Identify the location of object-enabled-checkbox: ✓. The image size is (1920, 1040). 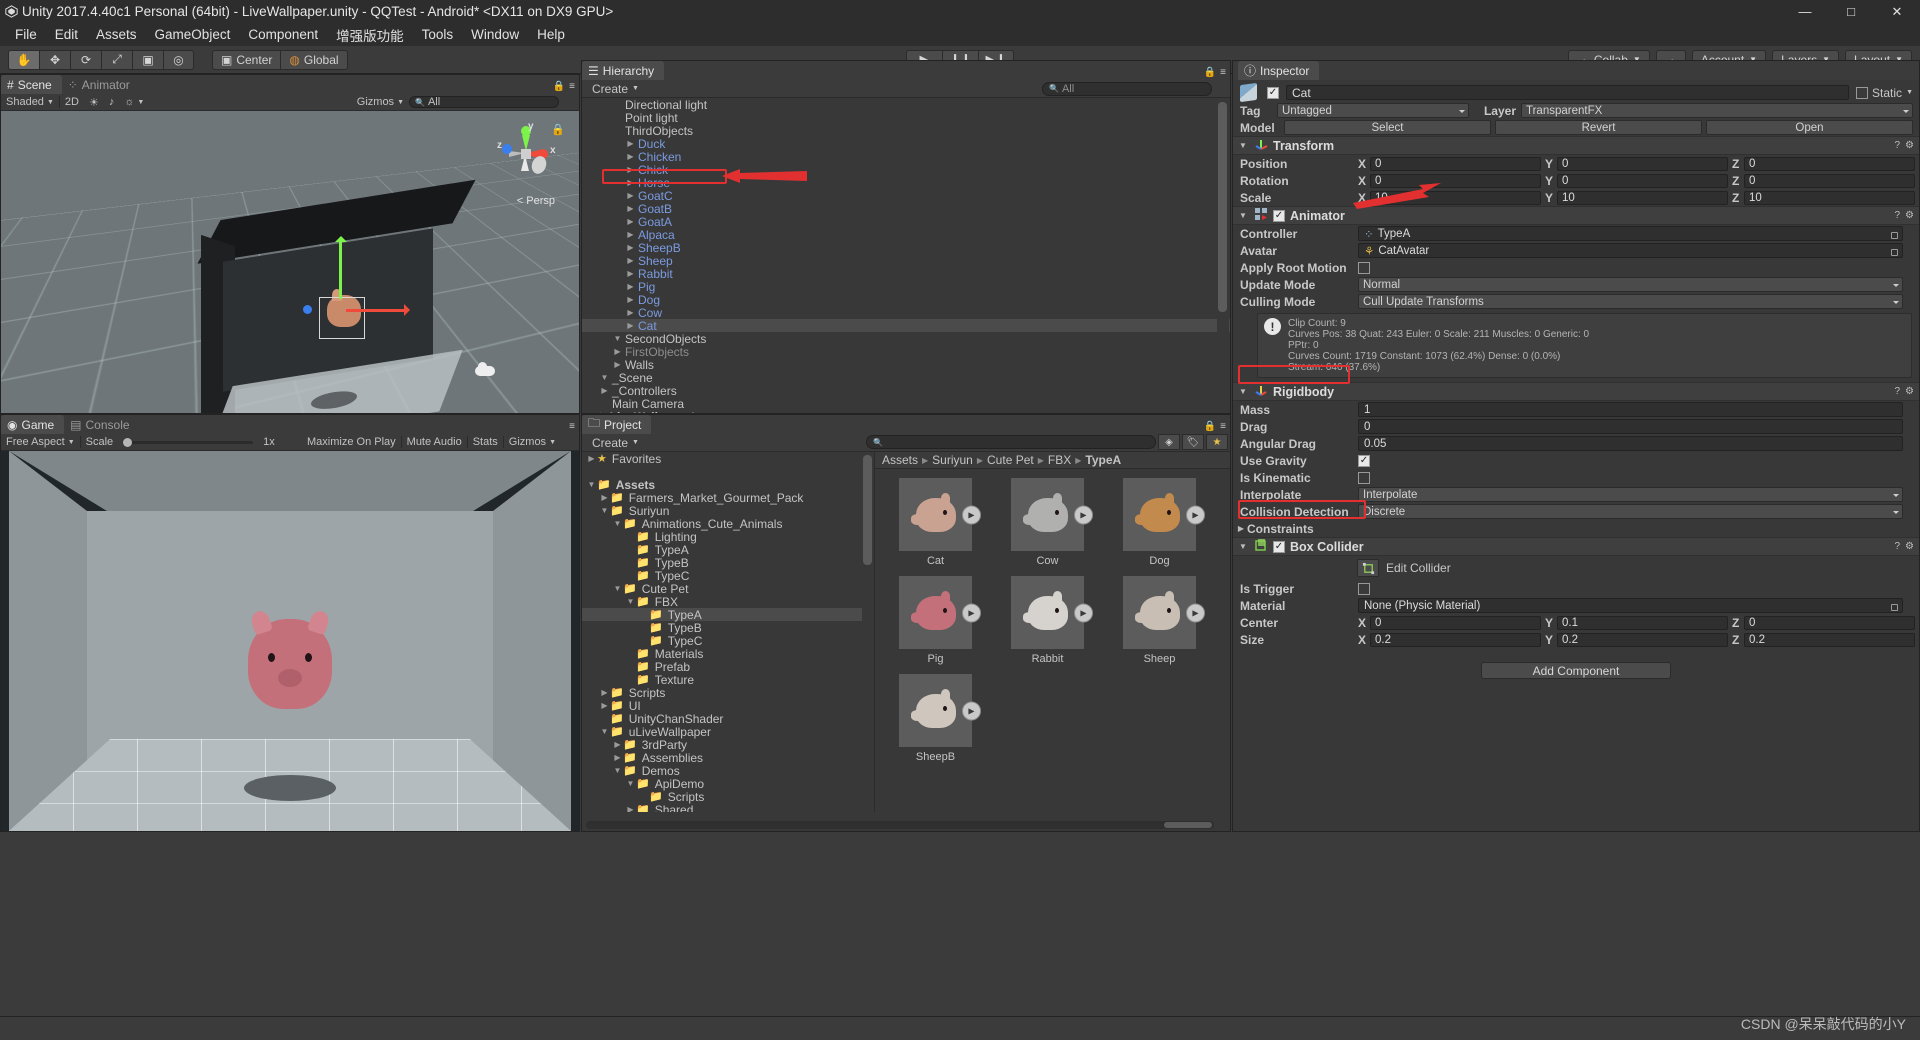
(1273, 92).